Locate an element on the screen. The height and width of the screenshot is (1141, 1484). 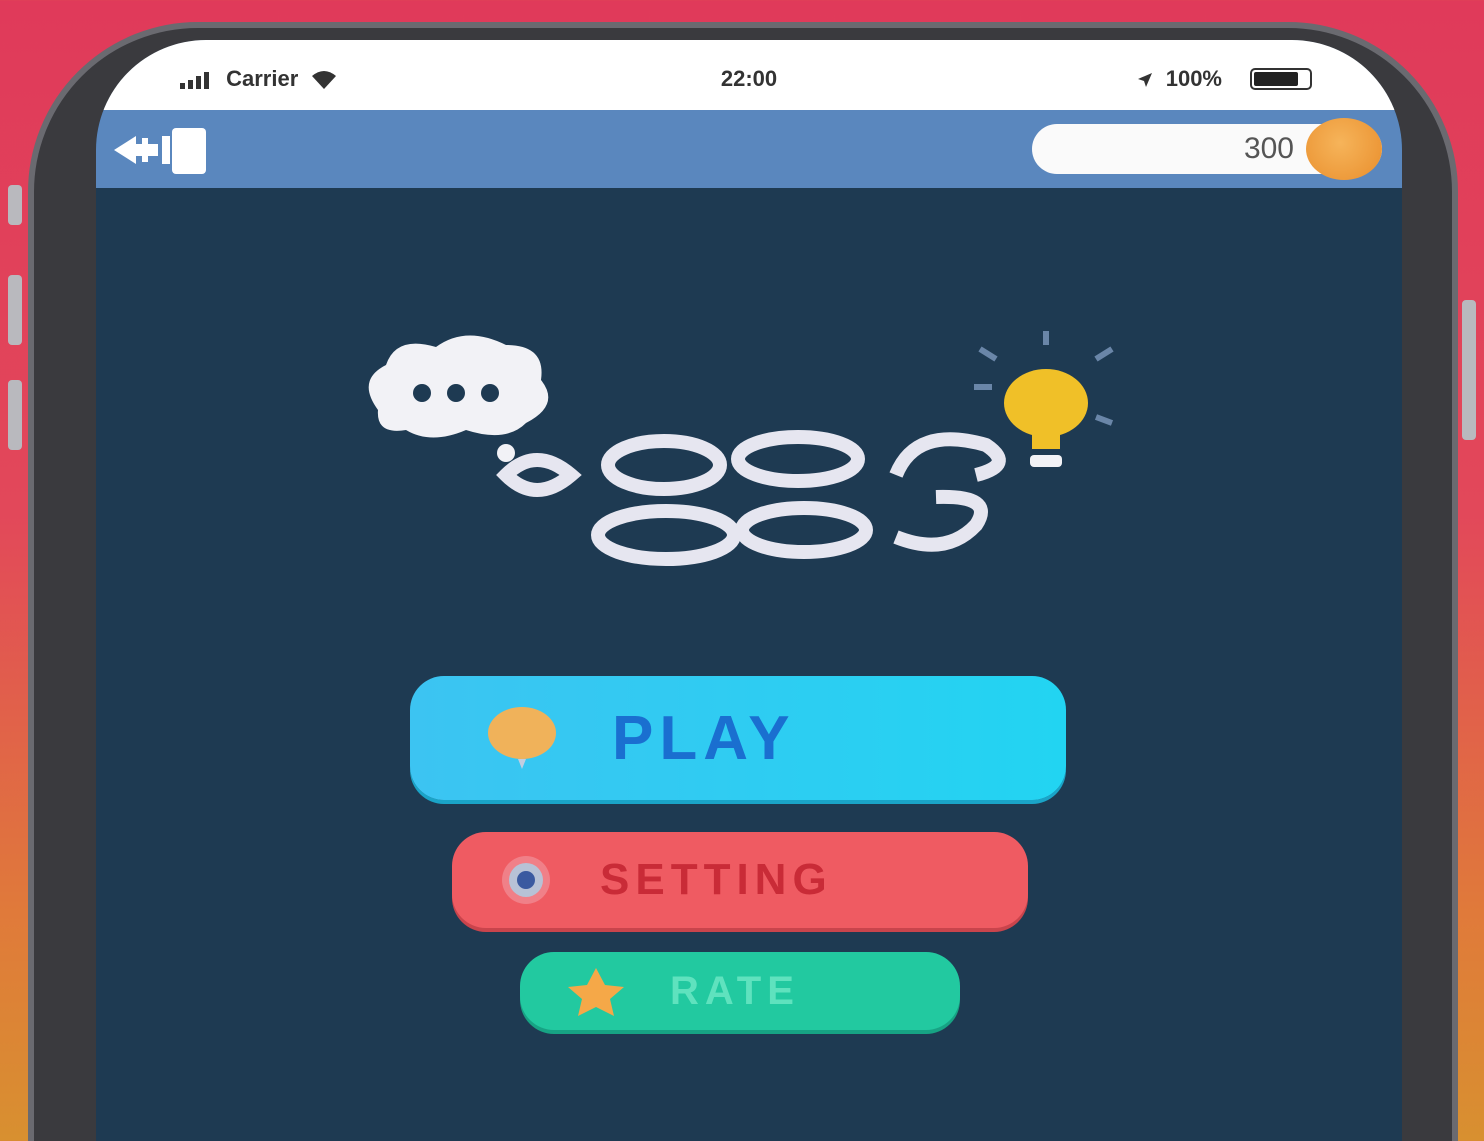
battery-level is located at coordinates (1276, 79).